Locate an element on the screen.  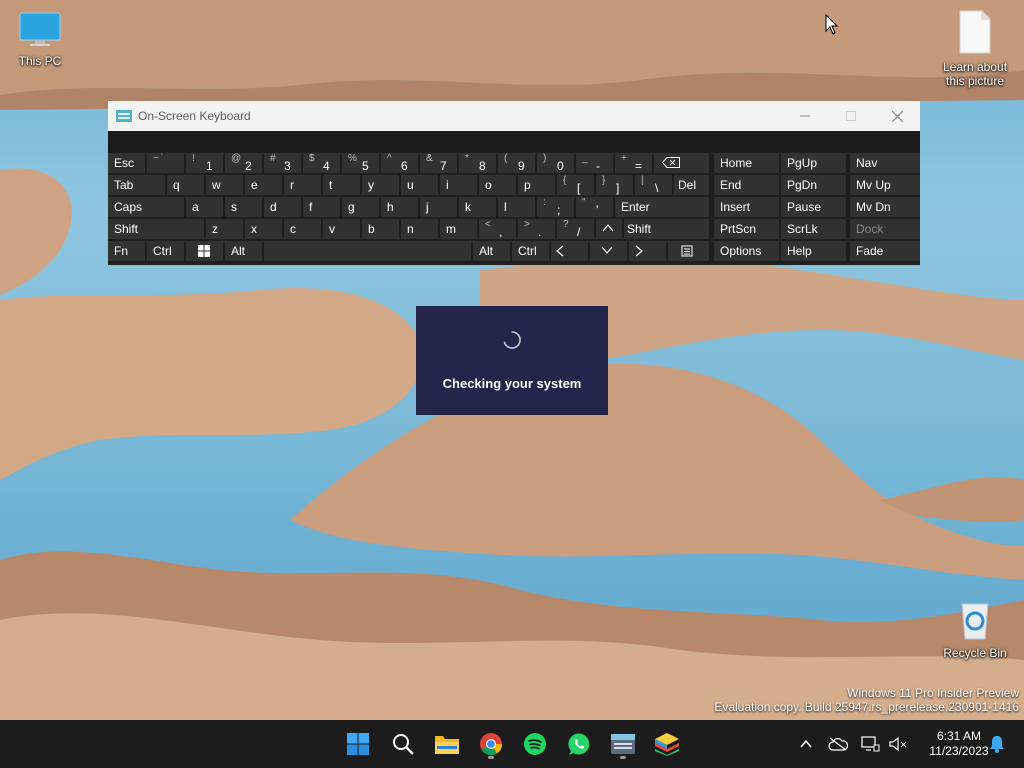
key-9: (9 is located at coordinates (516, 163).